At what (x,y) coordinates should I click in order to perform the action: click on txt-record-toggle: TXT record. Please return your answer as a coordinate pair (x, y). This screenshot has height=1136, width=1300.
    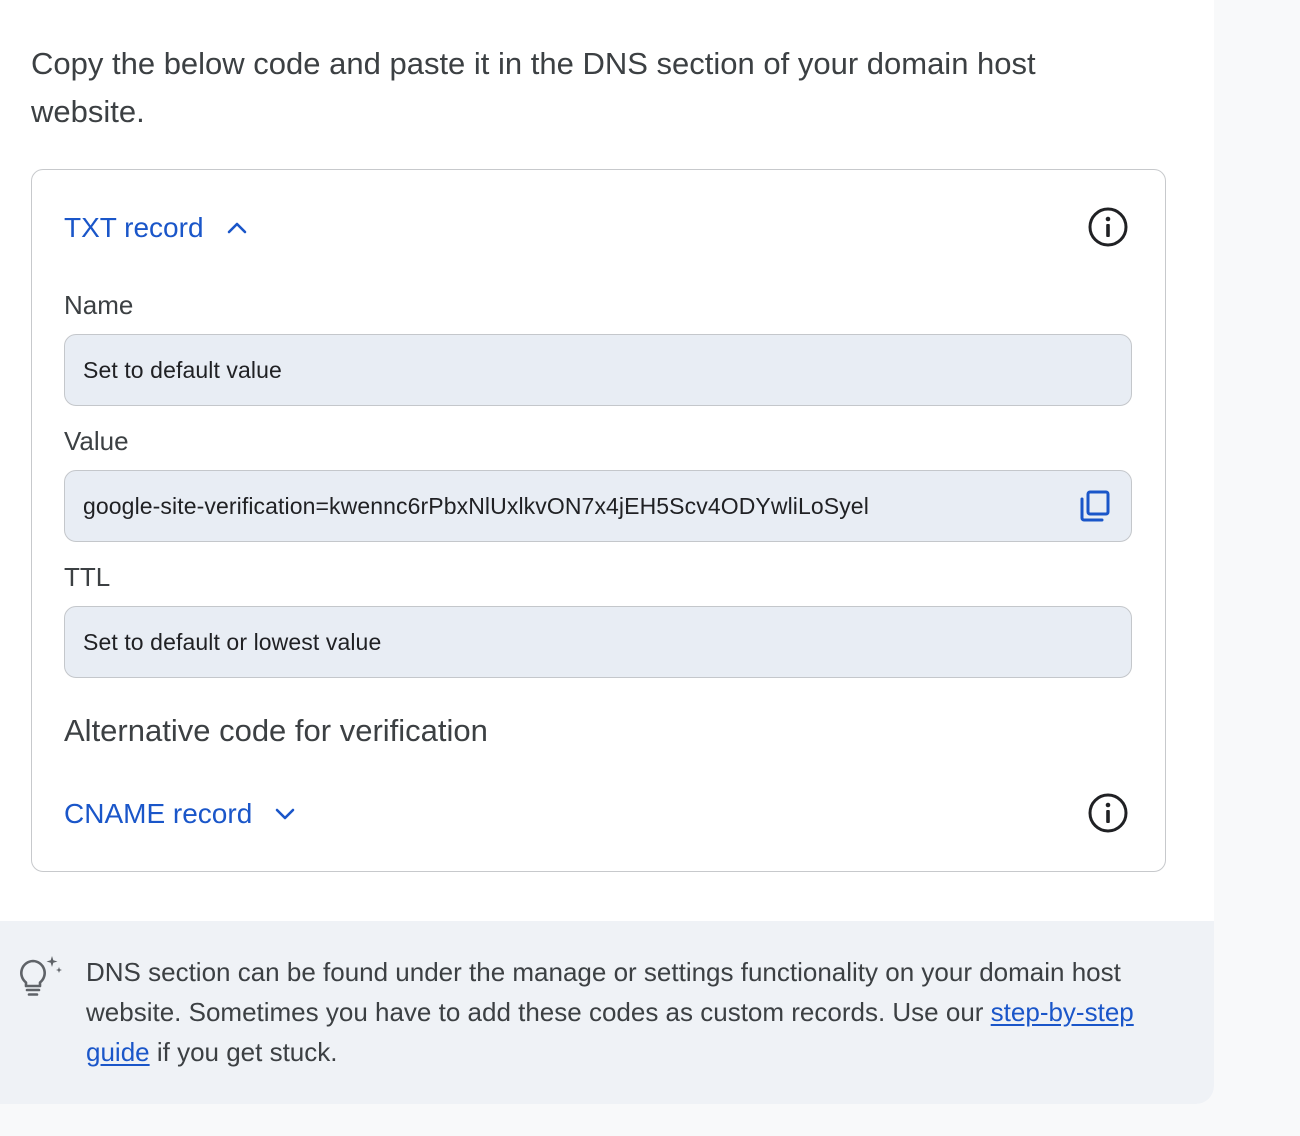
    Looking at the image, I should click on (156, 228).